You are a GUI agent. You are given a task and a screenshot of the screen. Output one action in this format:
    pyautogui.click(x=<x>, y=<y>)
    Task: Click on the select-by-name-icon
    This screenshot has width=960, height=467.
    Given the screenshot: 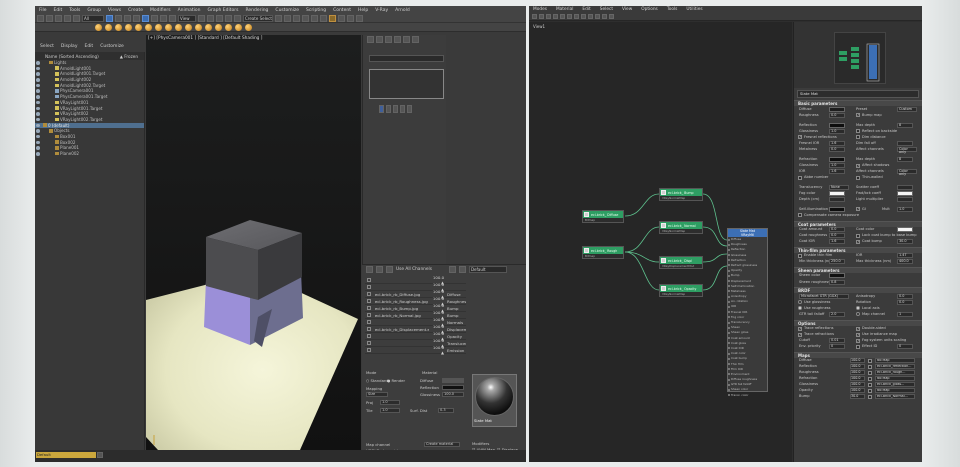 What is the action you would take?
    pyautogui.click(x=118, y=18)
    